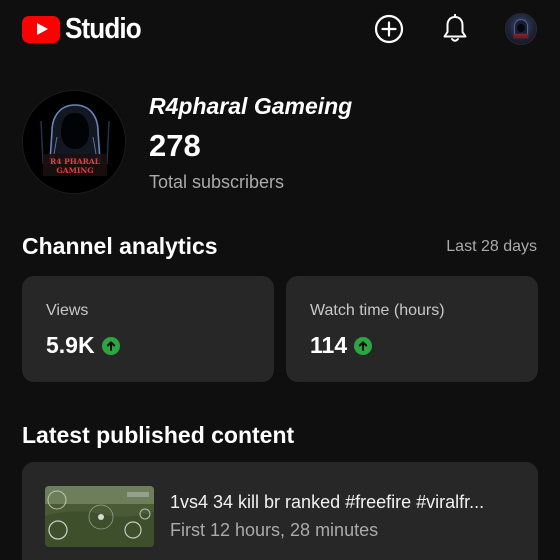 This screenshot has width=560, height=560. I want to click on views-card: Views 5.9K, so click(148, 329).